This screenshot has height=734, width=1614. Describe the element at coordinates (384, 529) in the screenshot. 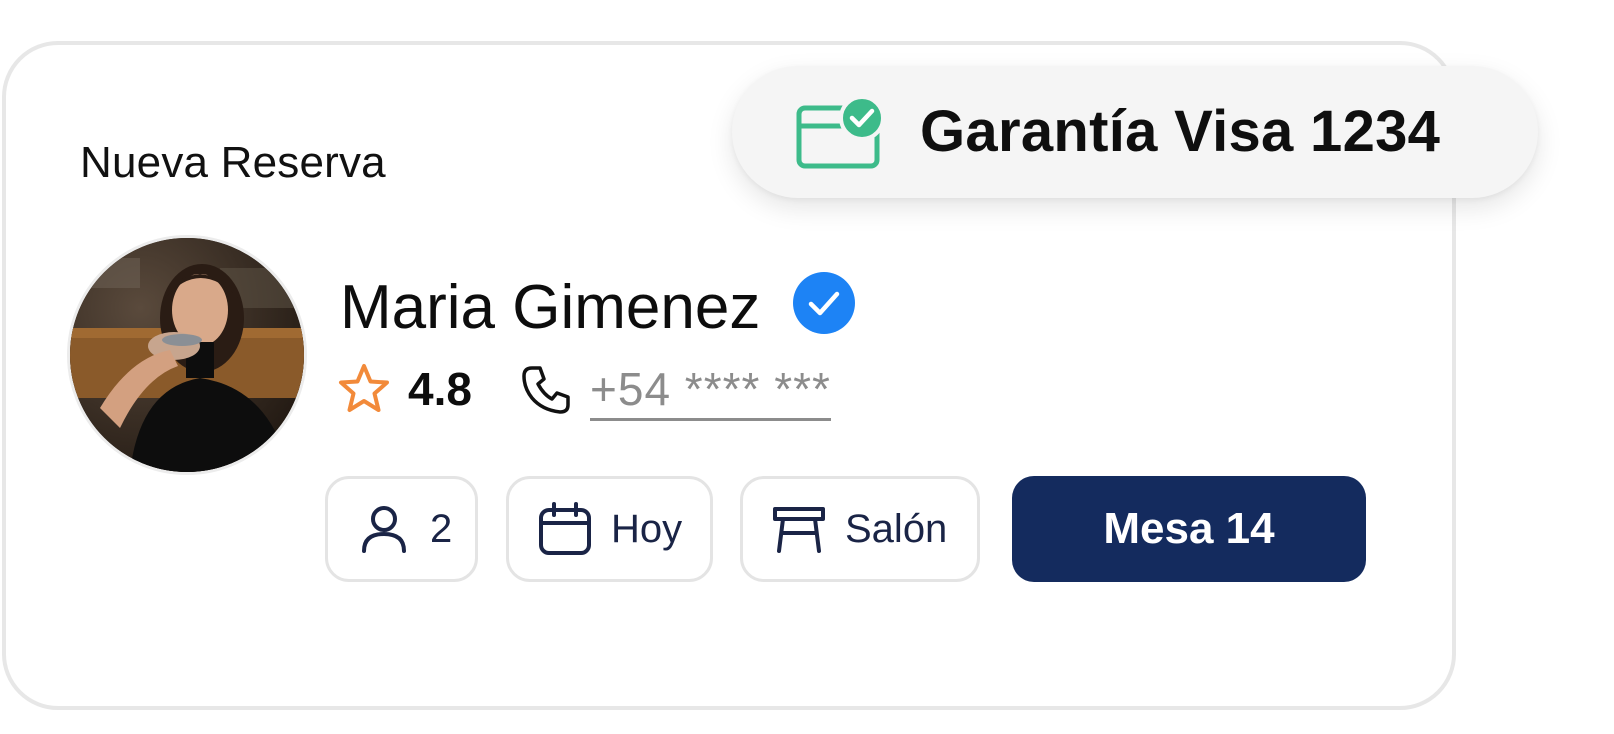

I see `person-icon` at that location.